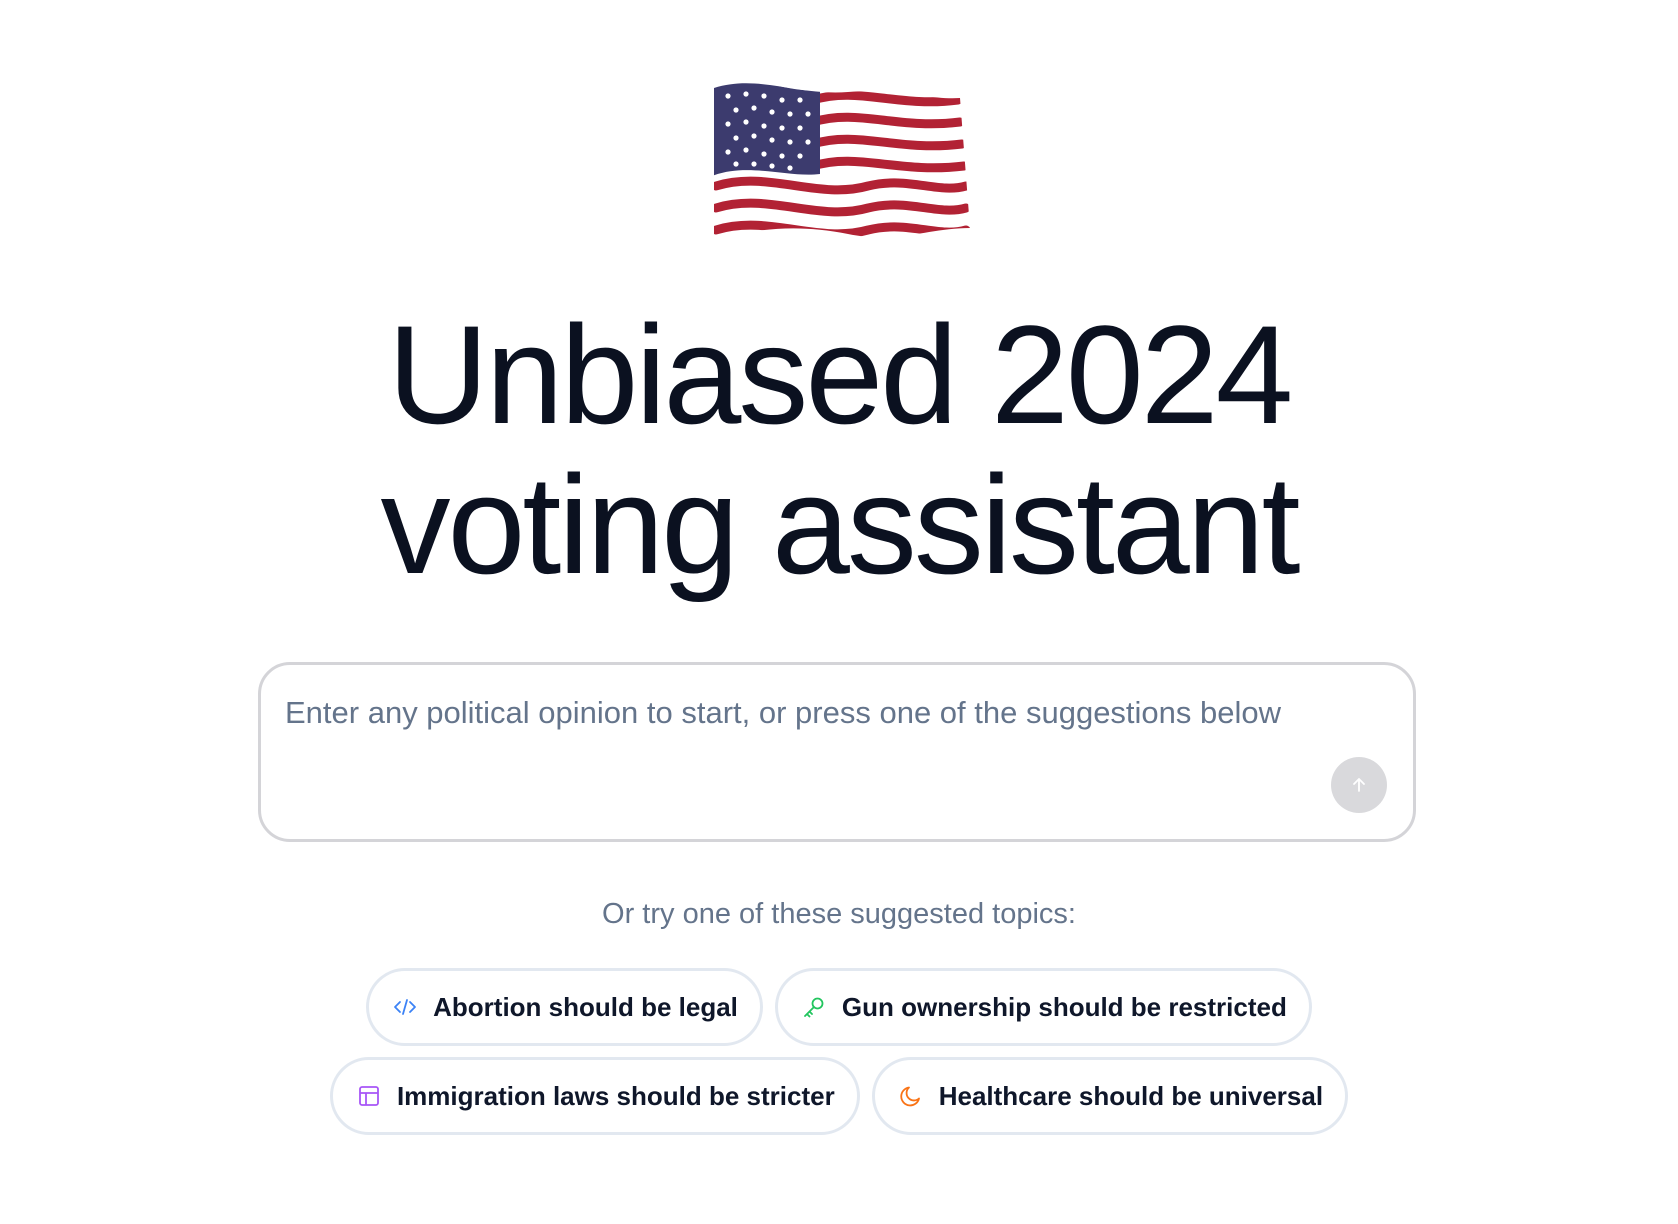 The height and width of the screenshot is (1224, 1678). Describe the element at coordinates (839, 914) in the screenshot. I see `suggestions-heading: Or try one of these suggested topics:` at that location.